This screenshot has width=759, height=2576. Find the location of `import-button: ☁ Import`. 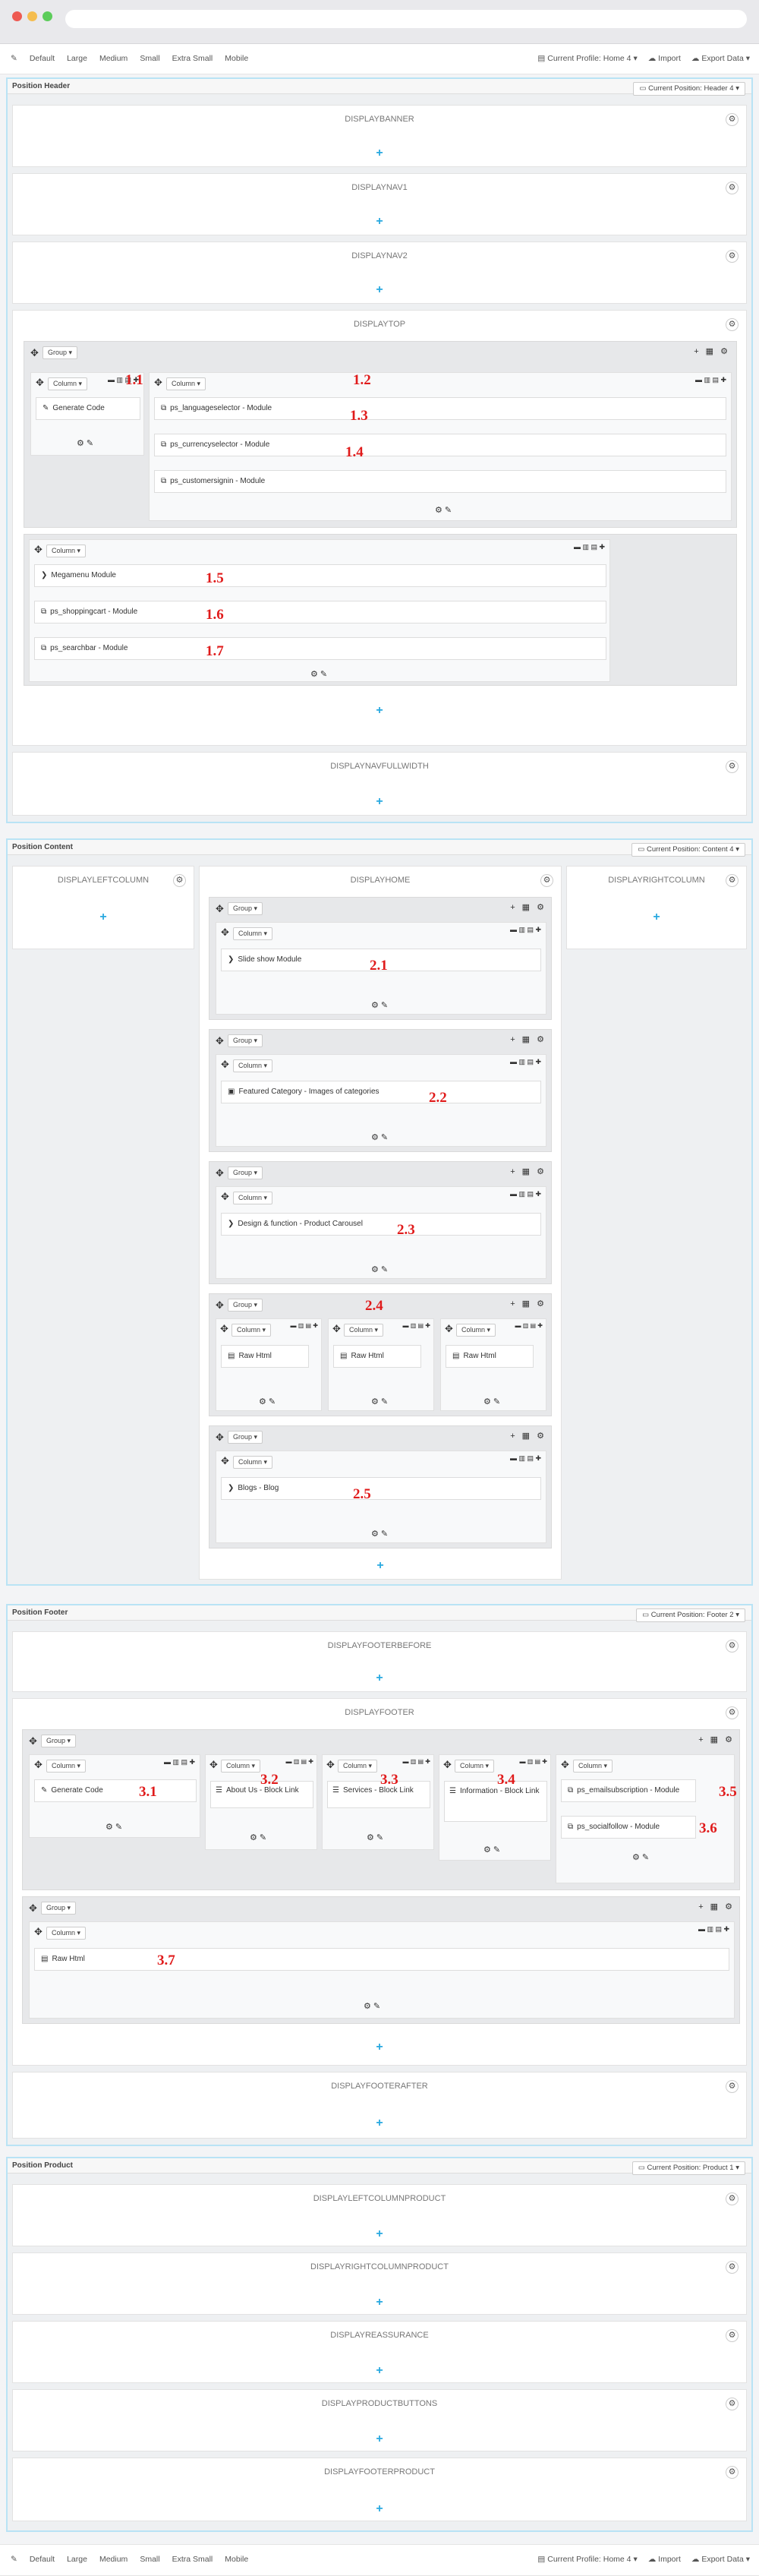

import-button: ☁ Import is located at coordinates (664, 2559).